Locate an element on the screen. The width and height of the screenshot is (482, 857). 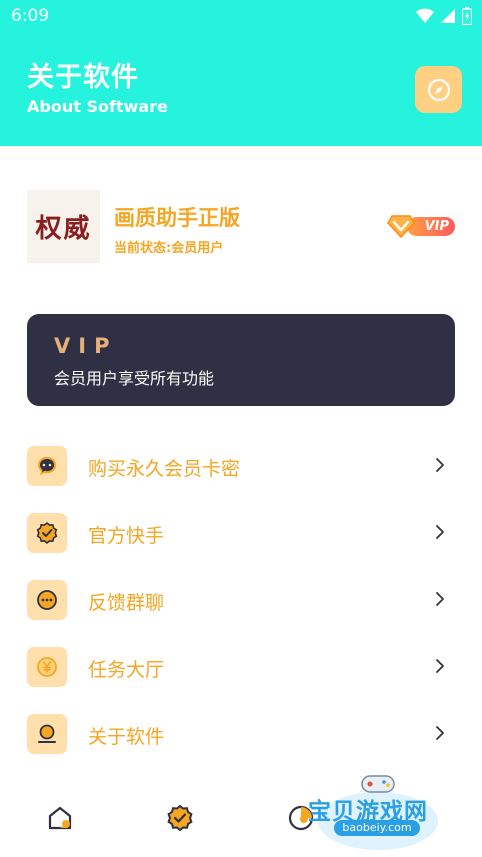
badge-icon is located at coordinates (180, 818).